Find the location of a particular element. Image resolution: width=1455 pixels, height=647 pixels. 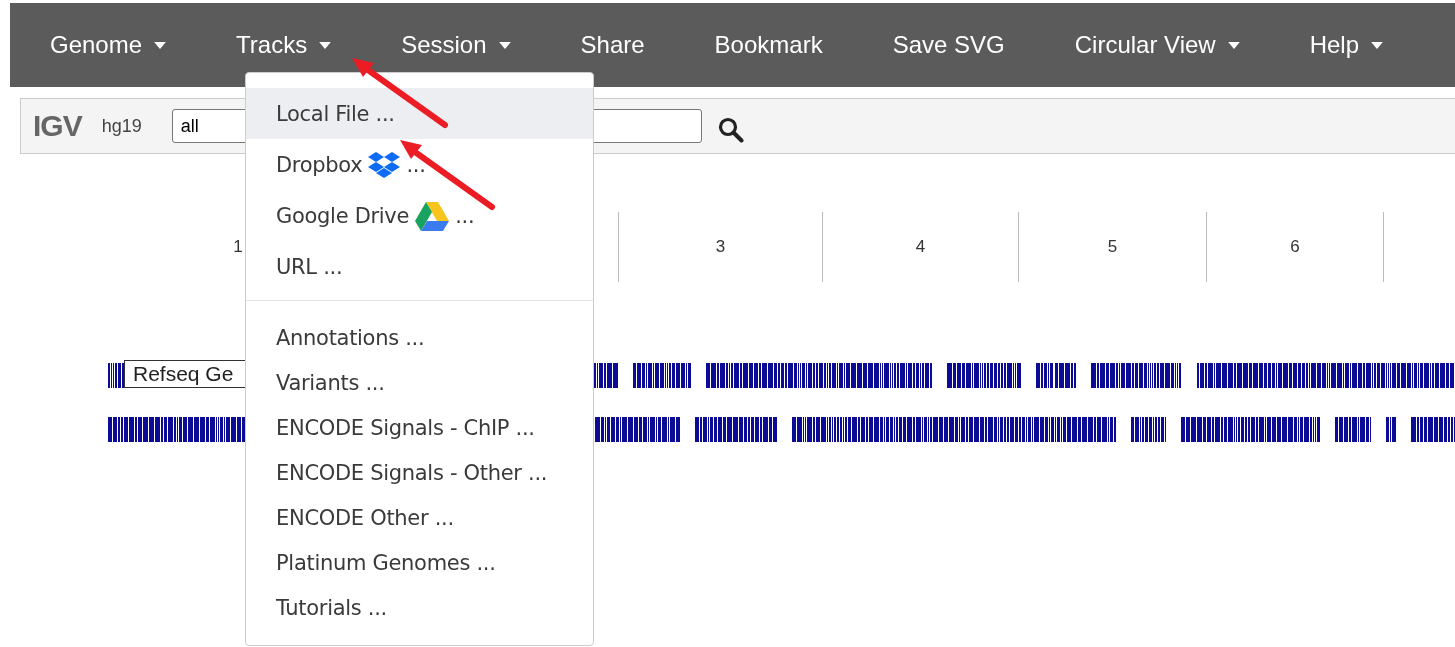

menu-item-label: Dropbox is located at coordinates (319, 164).